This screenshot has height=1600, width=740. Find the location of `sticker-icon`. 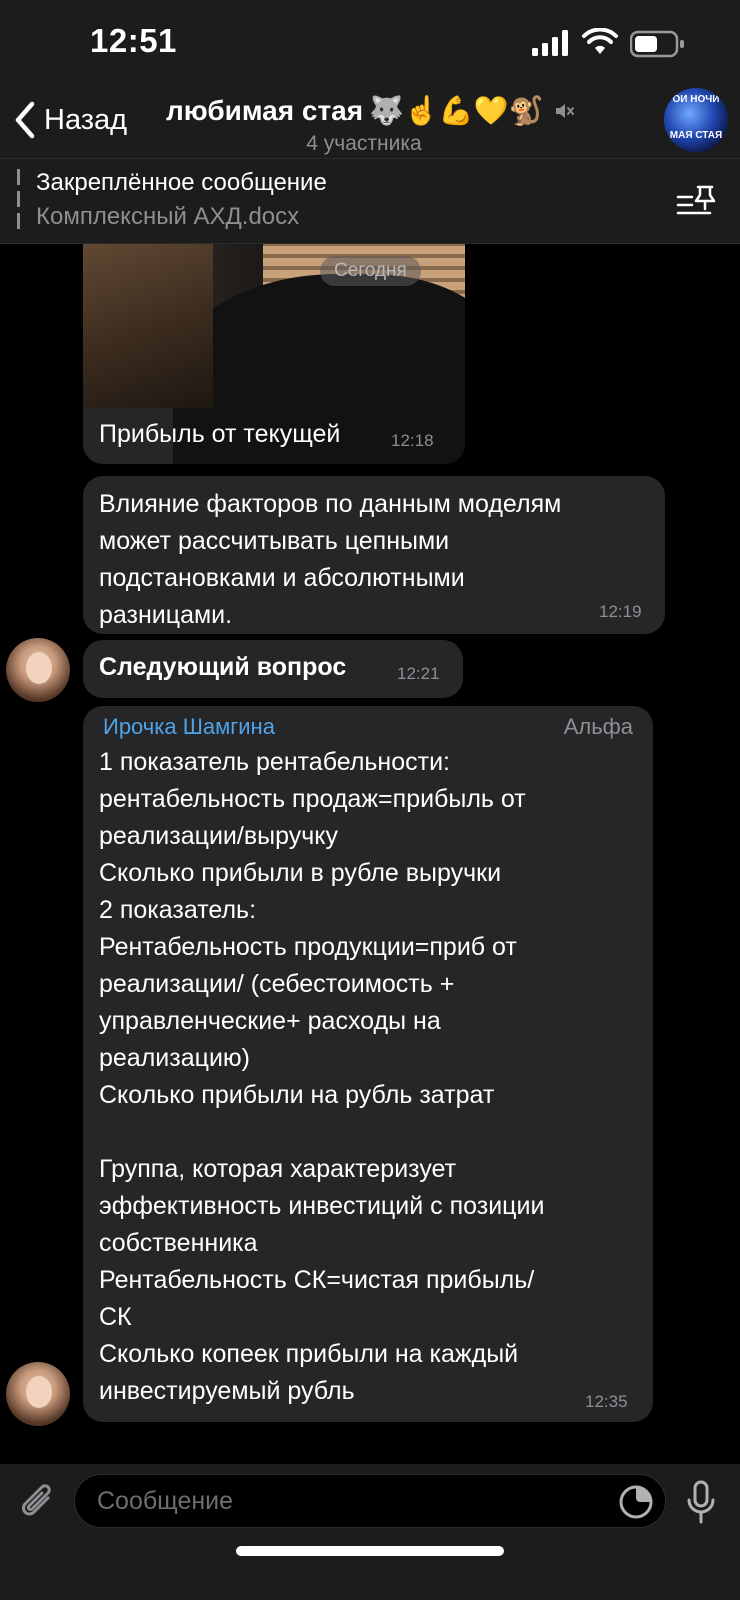

sticker-icon is located at coordinates (636, 1502).